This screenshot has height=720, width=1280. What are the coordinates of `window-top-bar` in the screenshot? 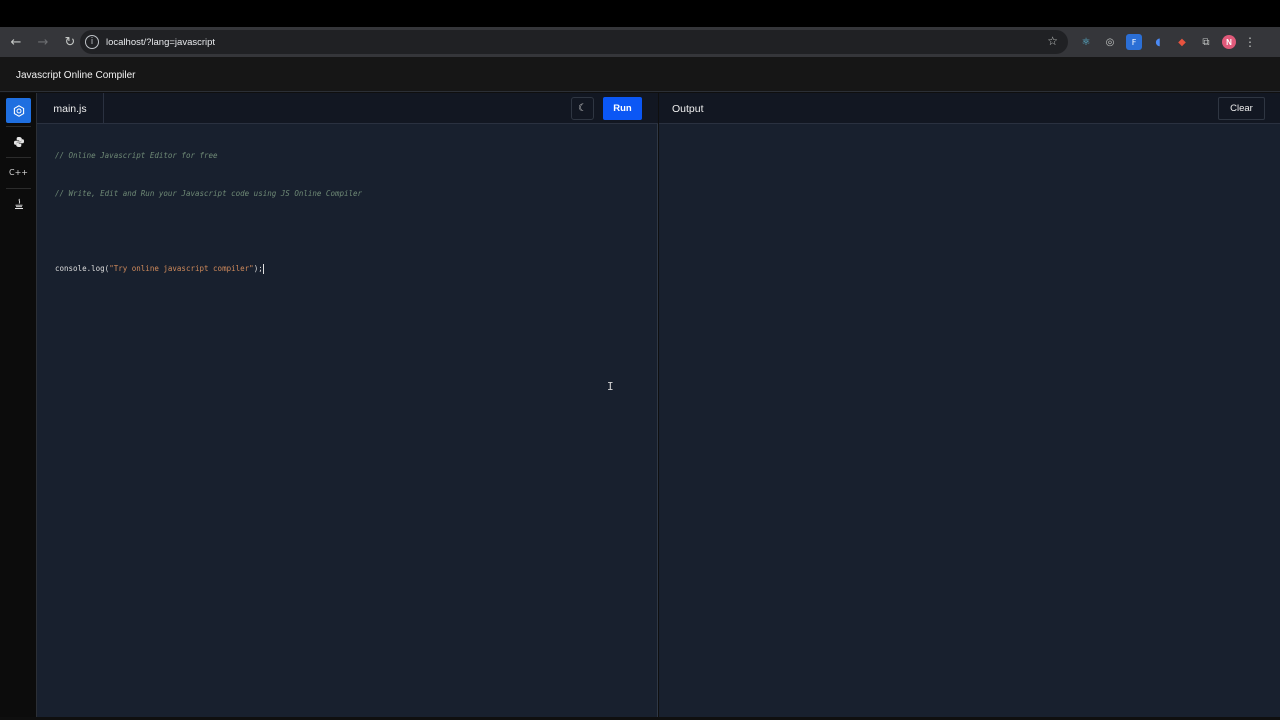 It's located at (640, 13).